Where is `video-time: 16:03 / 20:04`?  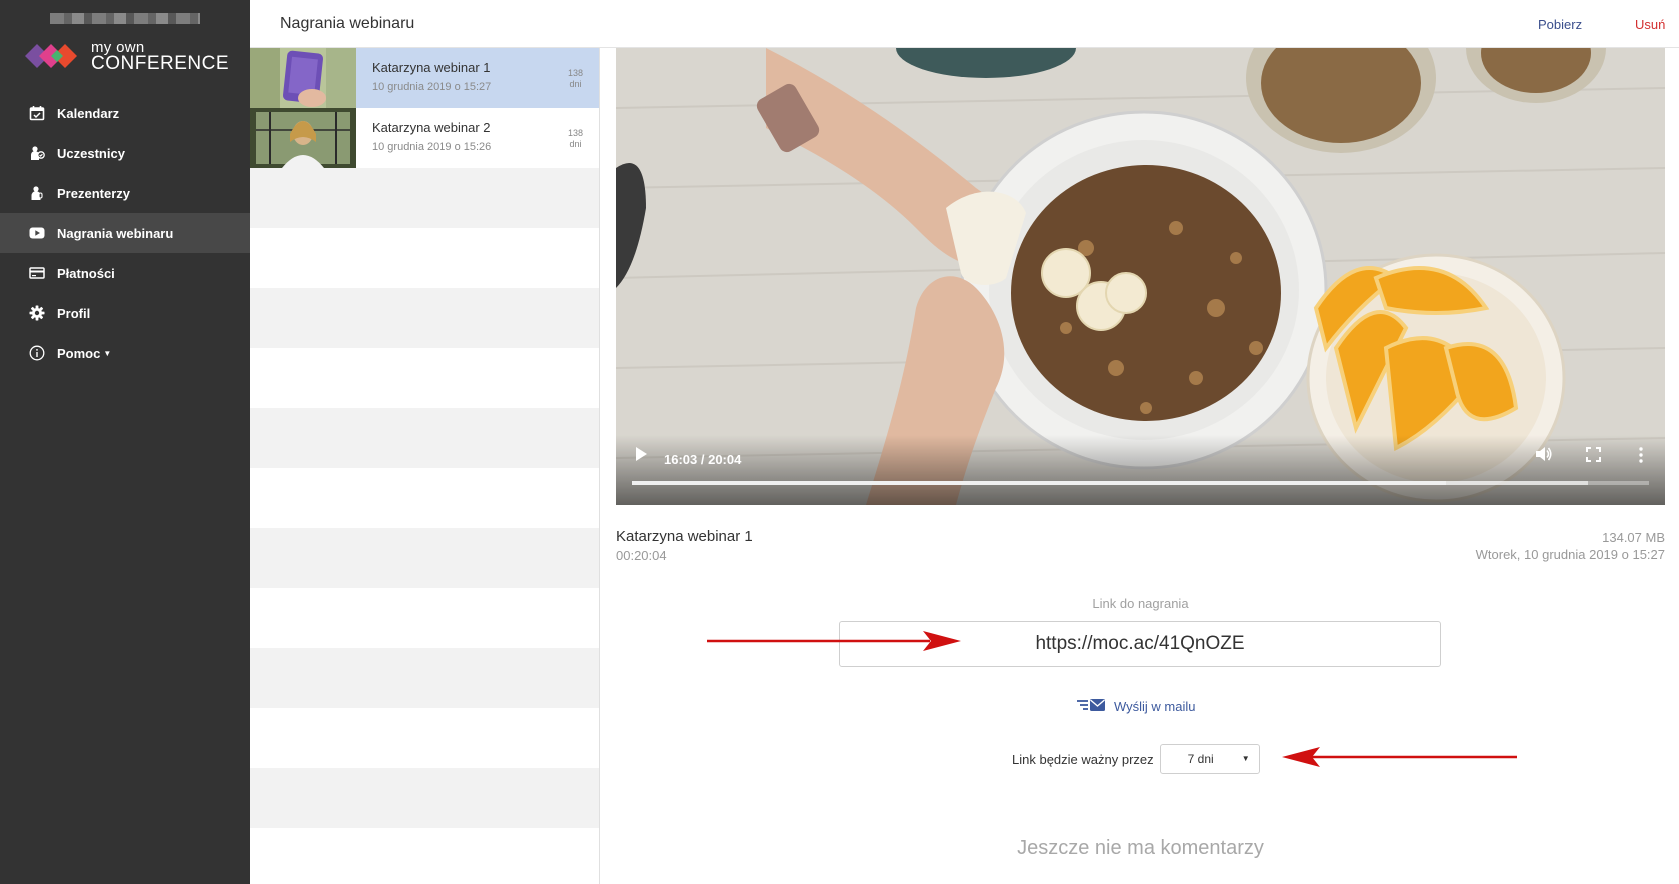 video-time: 16:03 / 20:04 is located at coordinates (703, 459).